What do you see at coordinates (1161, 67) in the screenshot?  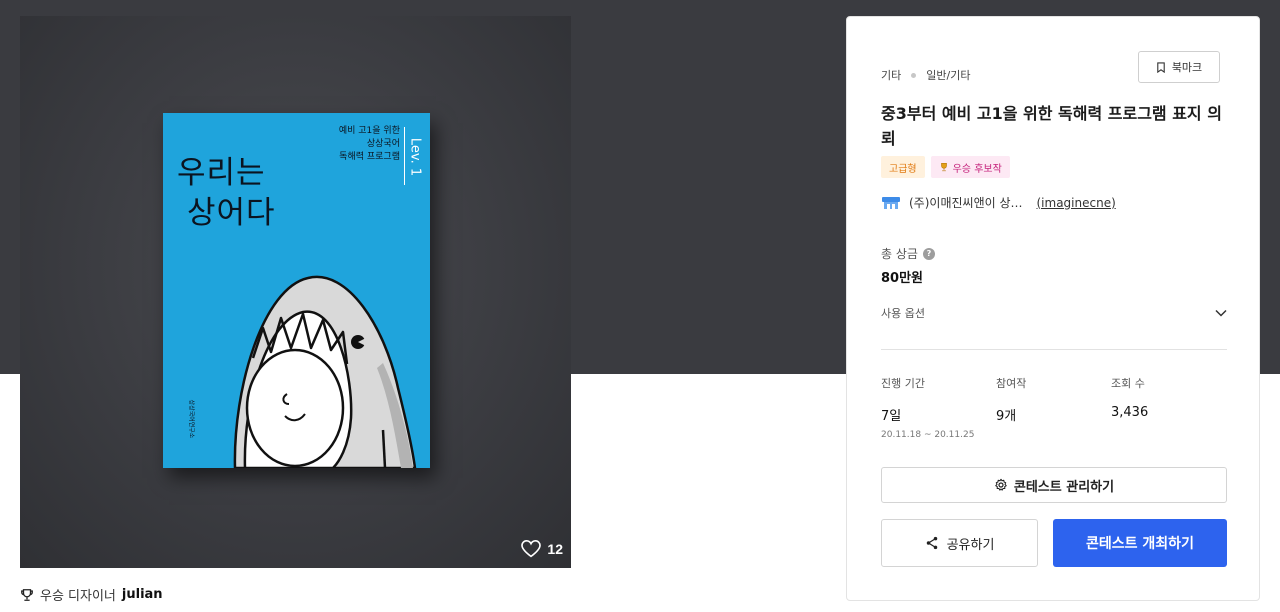 I see `bookmark-icon` at bounding box center [1161, 67].